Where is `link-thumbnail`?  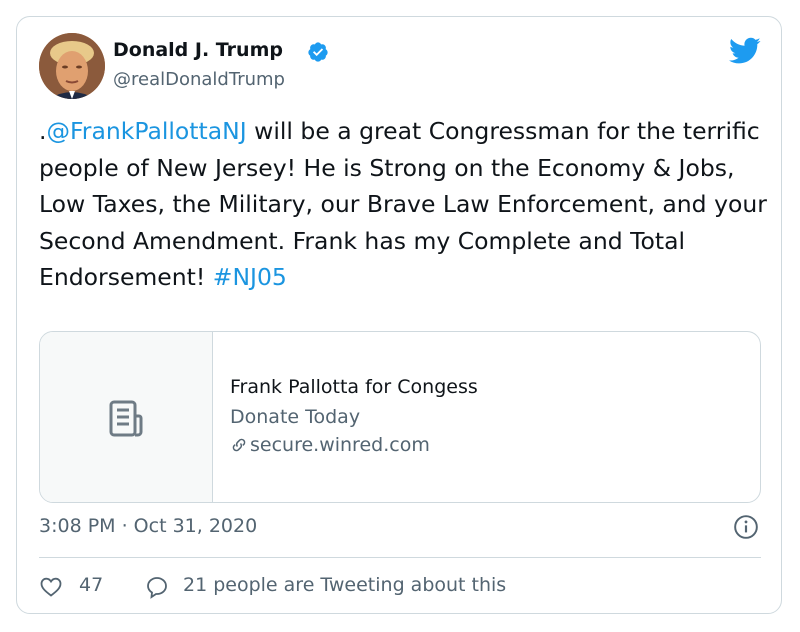 link-thumbnail is located at coordinates (126, 417).